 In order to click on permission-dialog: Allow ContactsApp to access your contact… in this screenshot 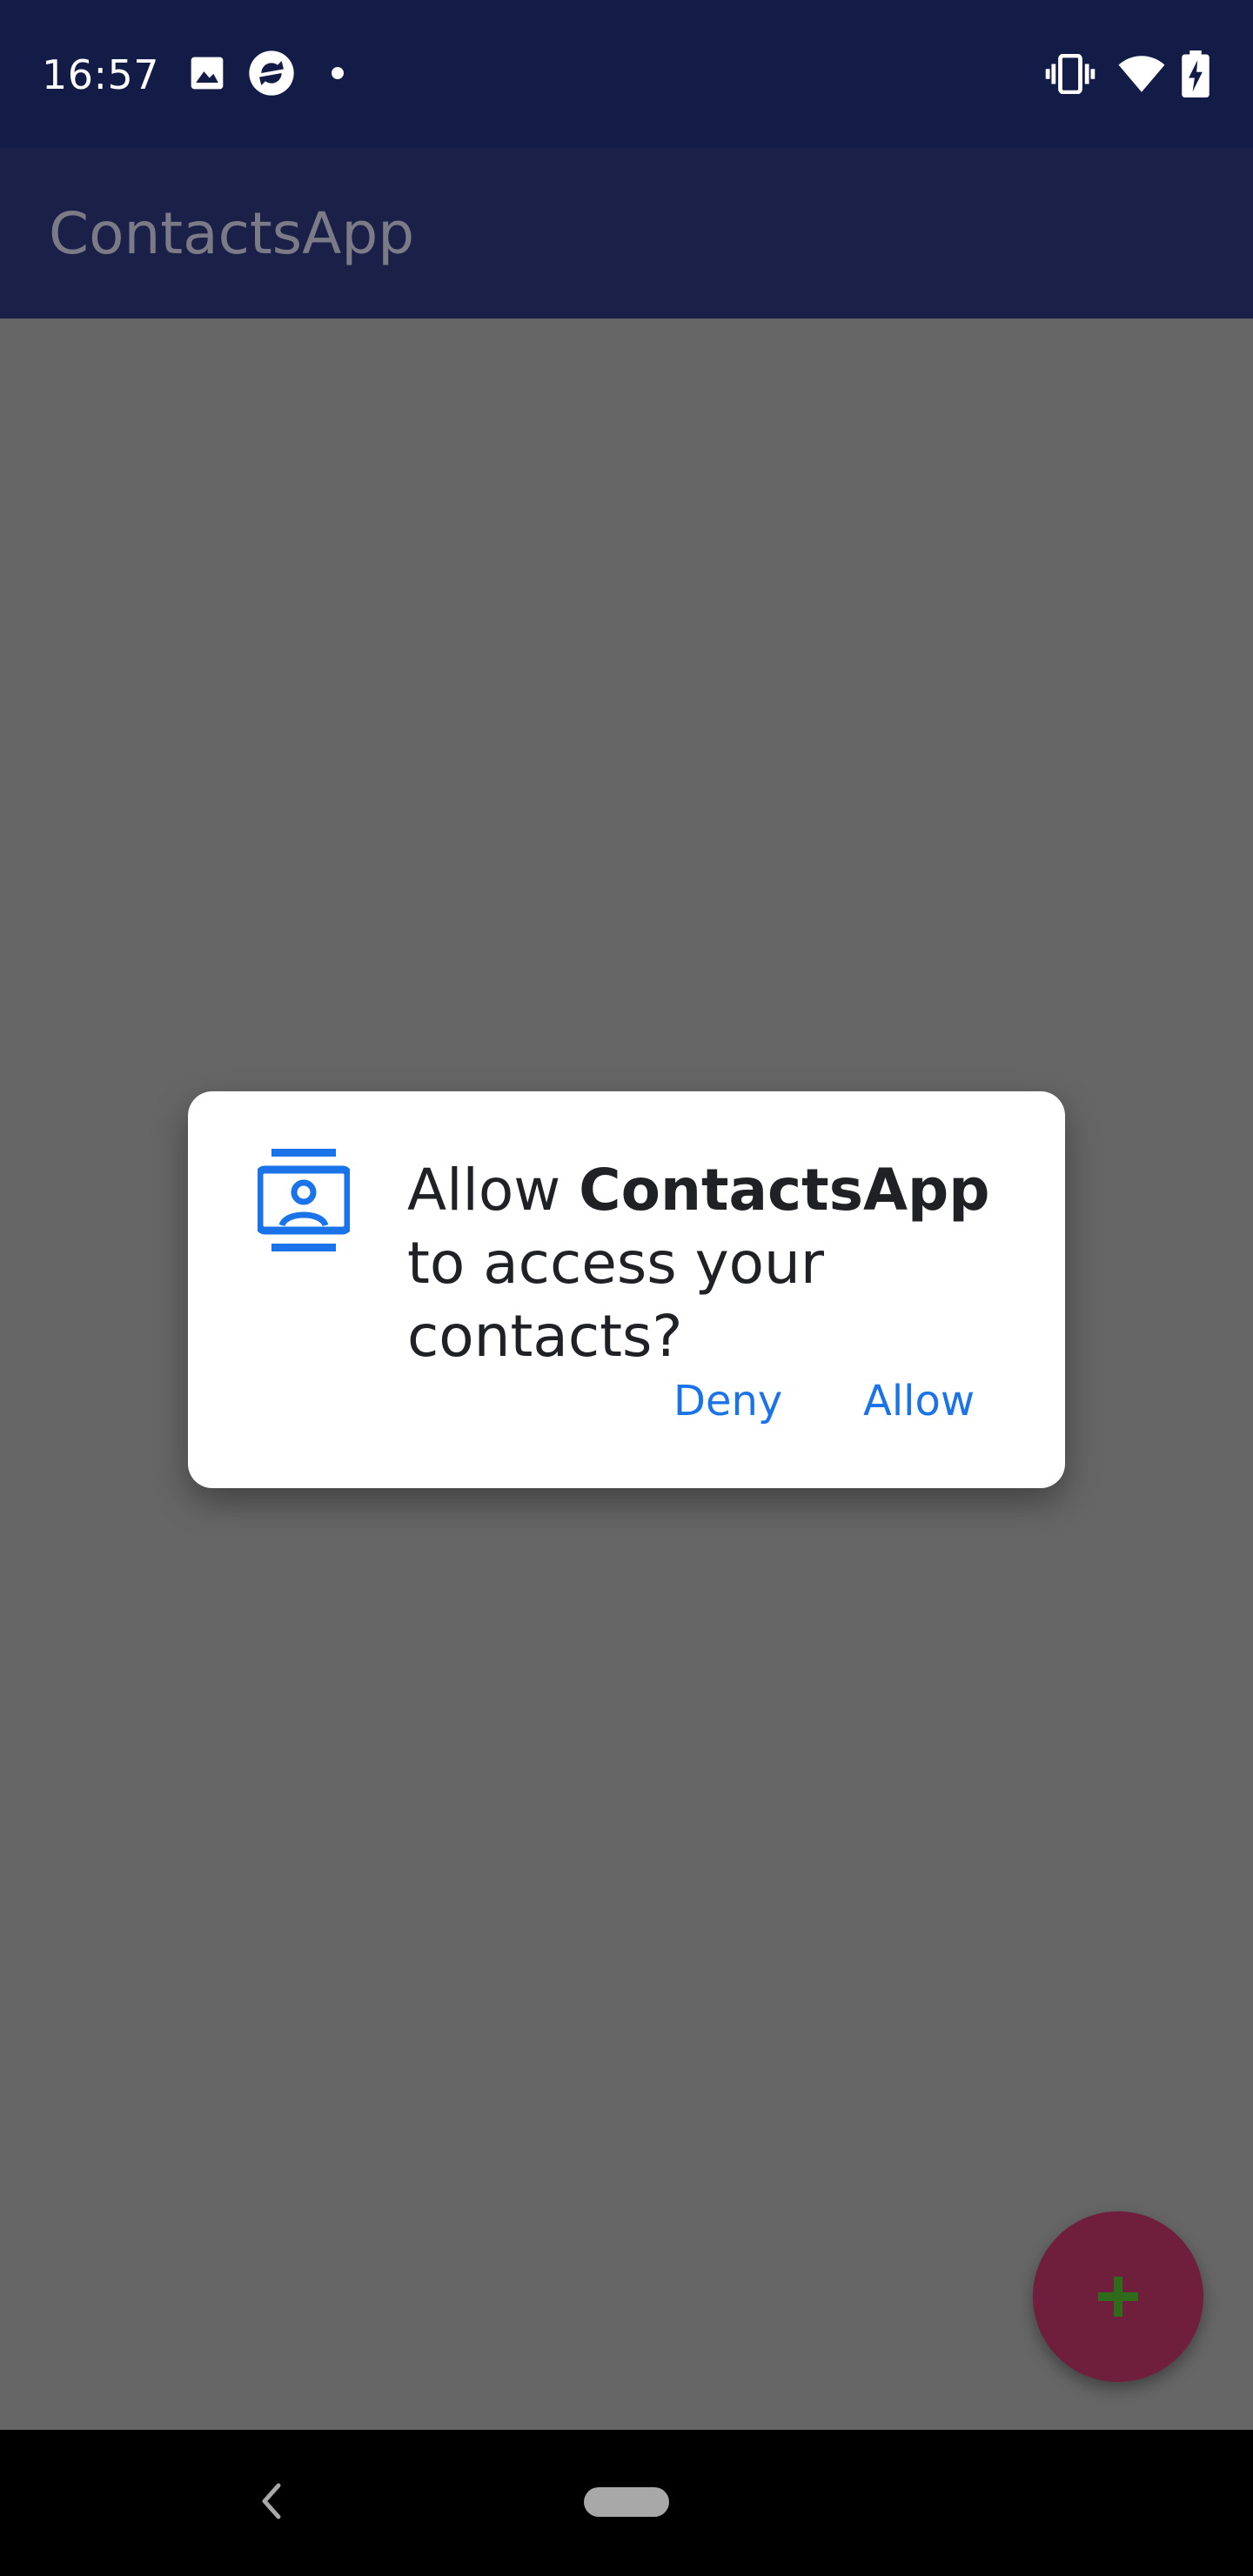, I will do `click(626, 1289)`.